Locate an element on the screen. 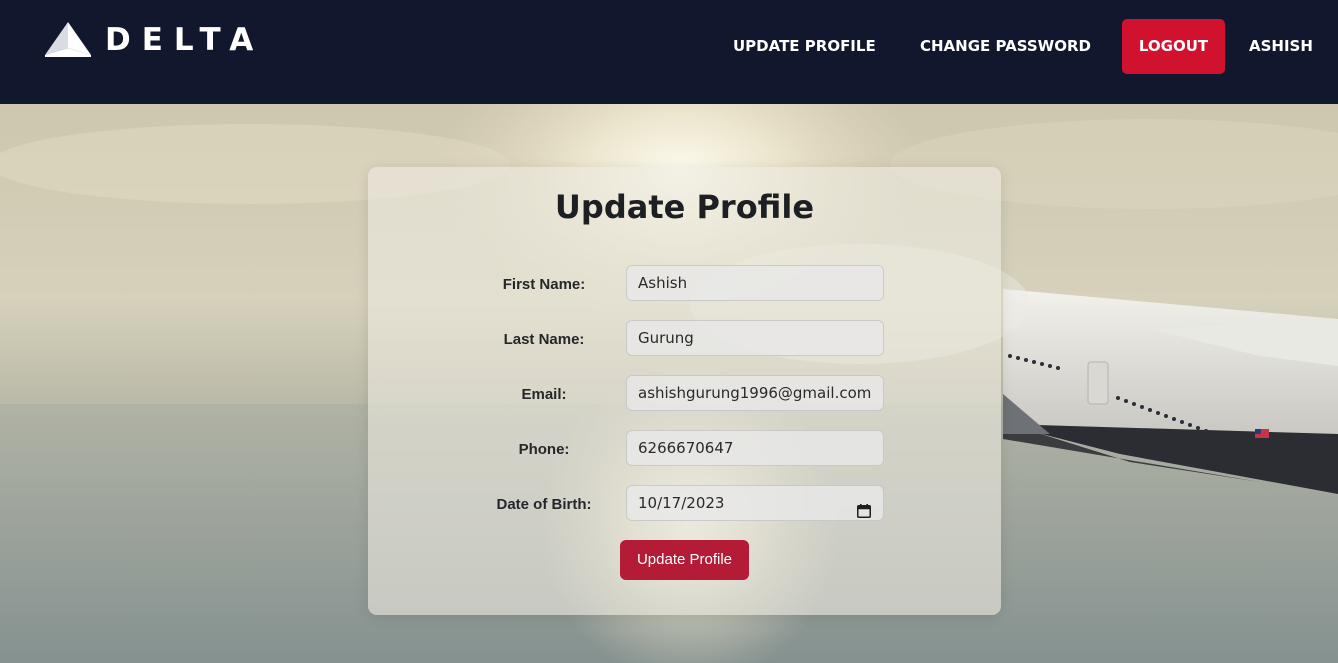 This screenshot has height=663, width=1338. brand-logo: DELTA is located at coordinates (154, 40).